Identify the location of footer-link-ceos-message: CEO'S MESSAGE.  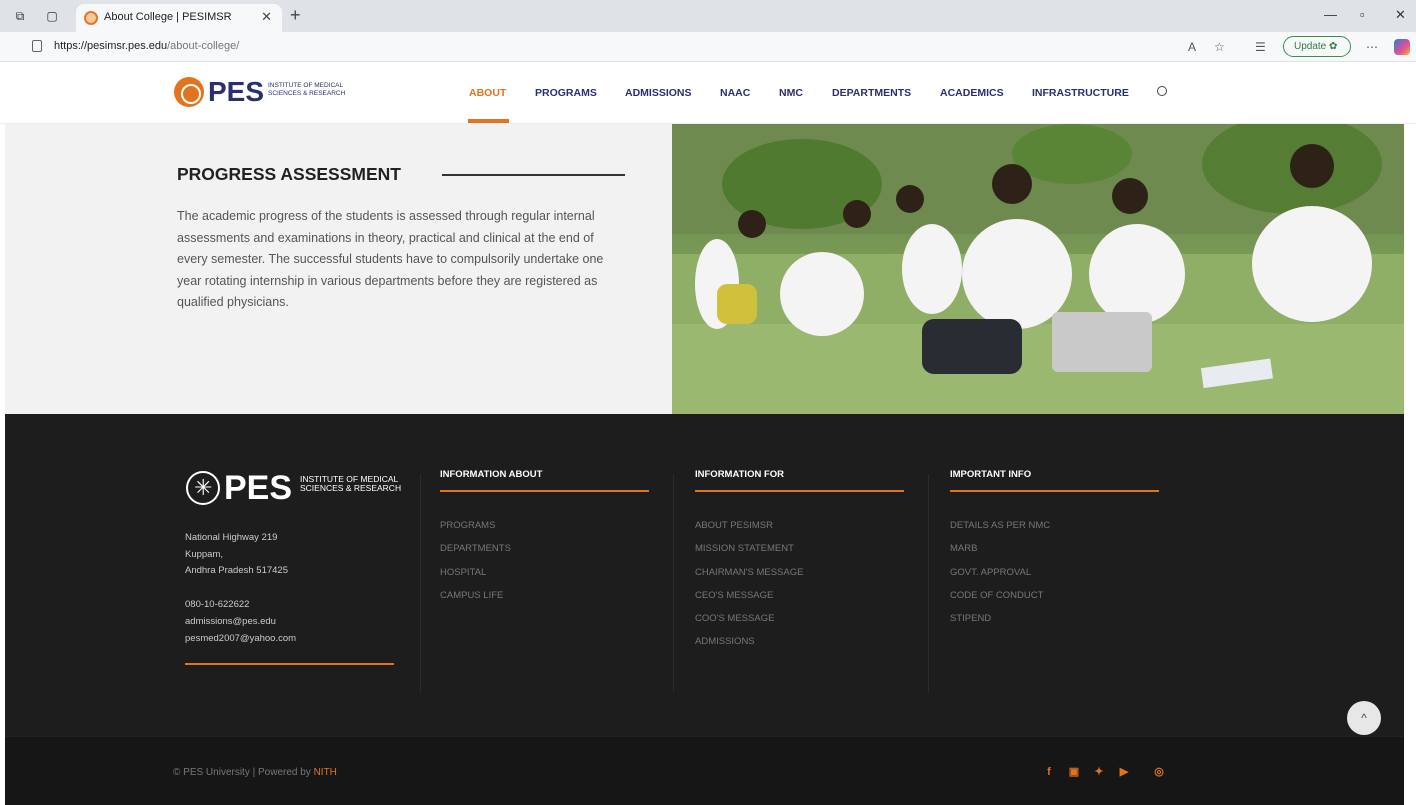
(749, 595).